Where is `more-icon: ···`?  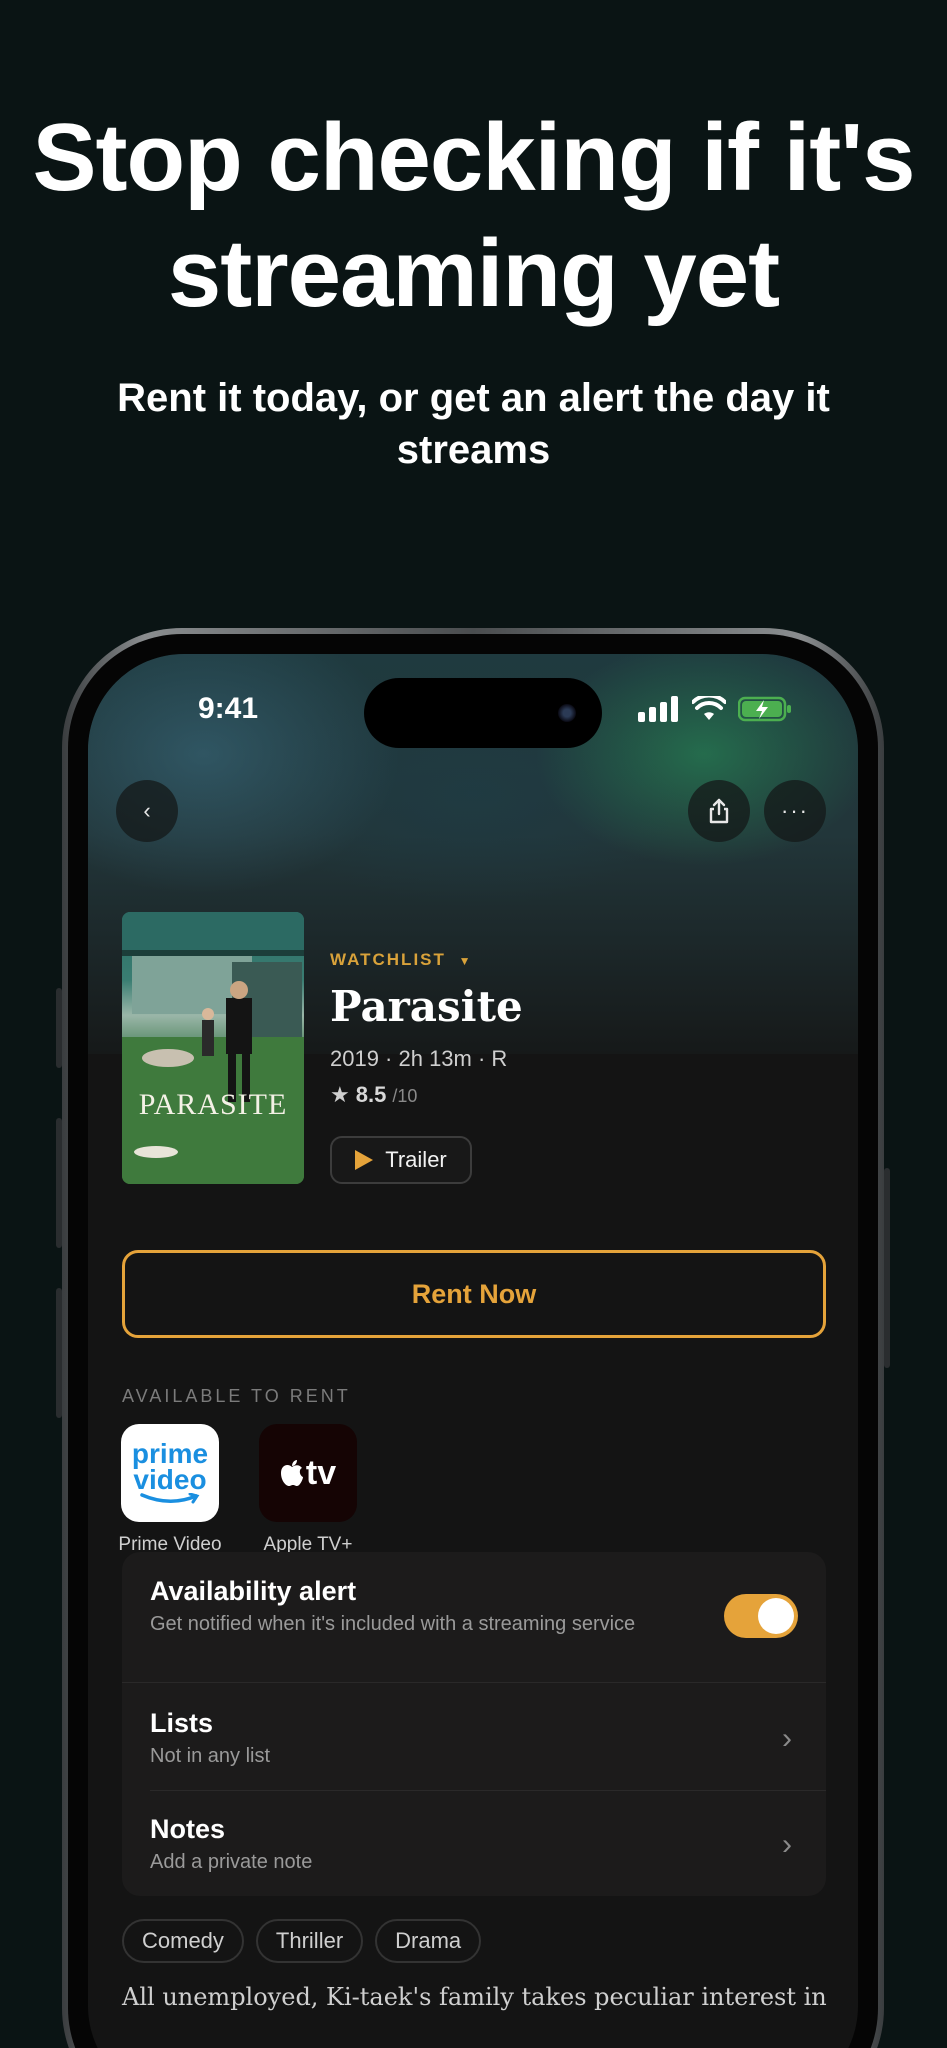
more-icon: ··· is located at coordinates (795, 810).